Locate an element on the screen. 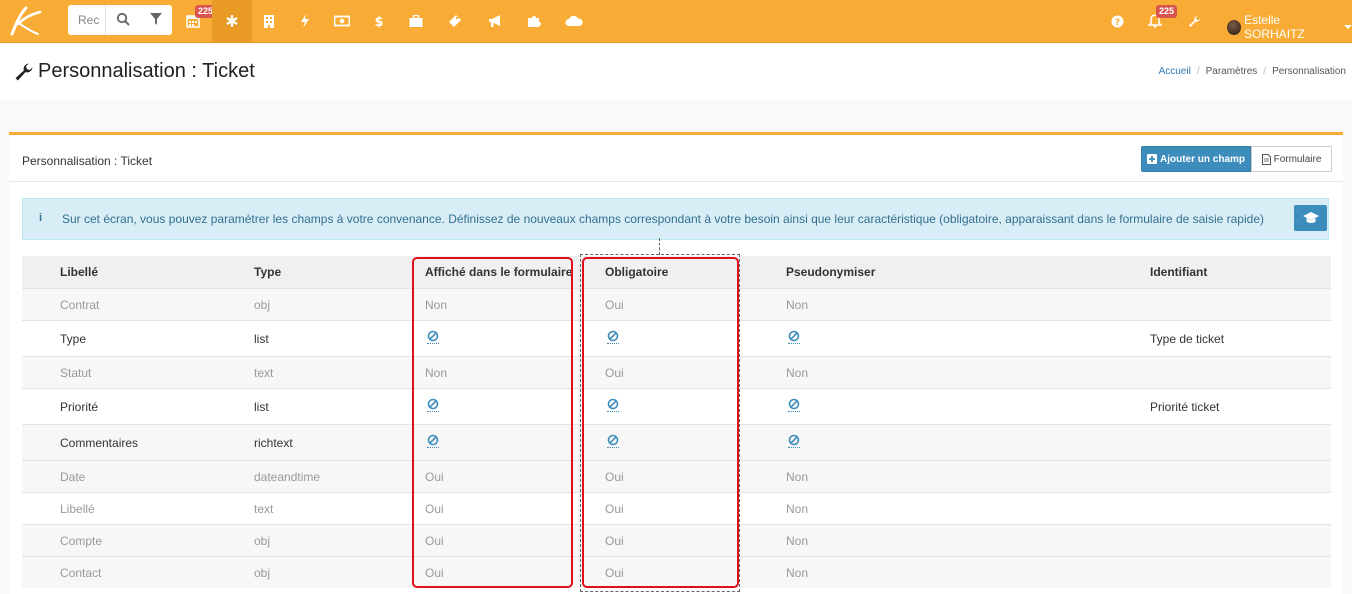  form-button: Formulaire is located at coordinates (1291, 159).